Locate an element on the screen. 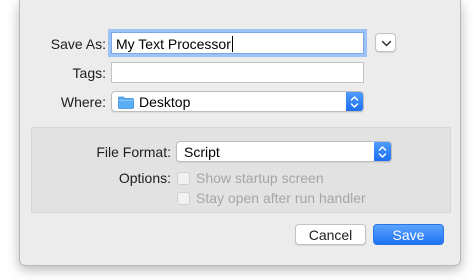 Image resolution: width=474 pixels, height=280 pixels. save-as-field: My Text Processor is located at coordinates (237, 43).